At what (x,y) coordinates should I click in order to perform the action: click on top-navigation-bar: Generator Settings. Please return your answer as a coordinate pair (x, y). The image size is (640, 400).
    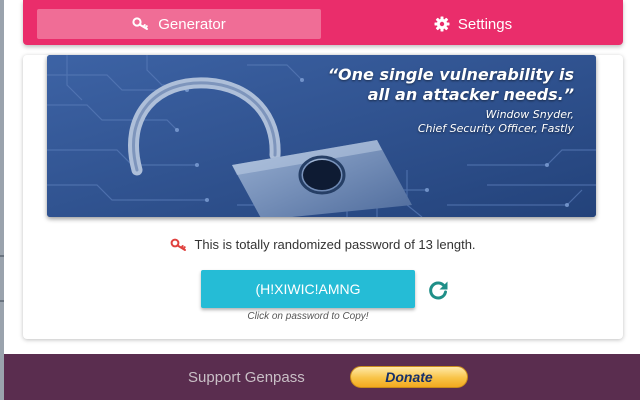
    Looking at the image, I should click on (323, 22).